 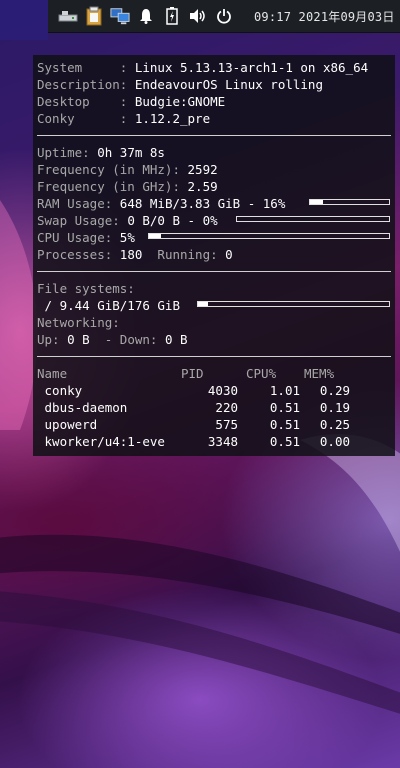 I want to click on col-header-cpu: CPU%, so click(x=261, y=373).